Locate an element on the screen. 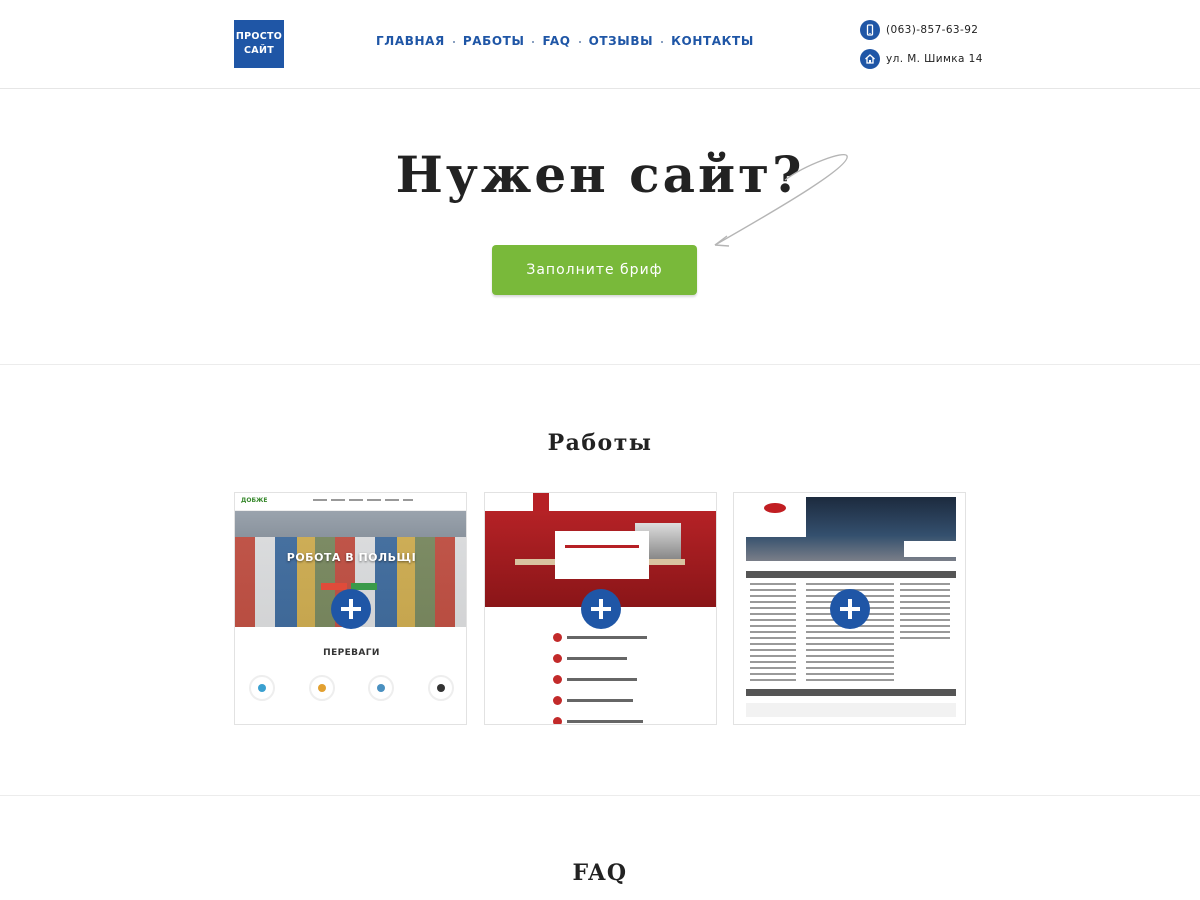 The image size is (1200, 900). preview-topbar is located at coordinates (600, 502).